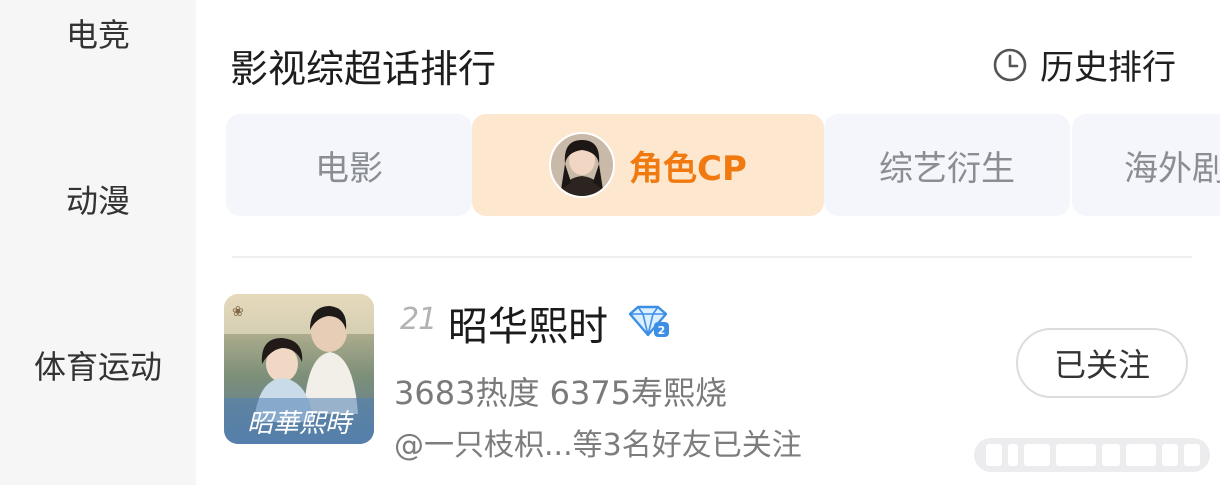  What do you see at coordinates (418, 319) in the screenshot?
I see `rank-number: 21` at bounding box center [418, 319].